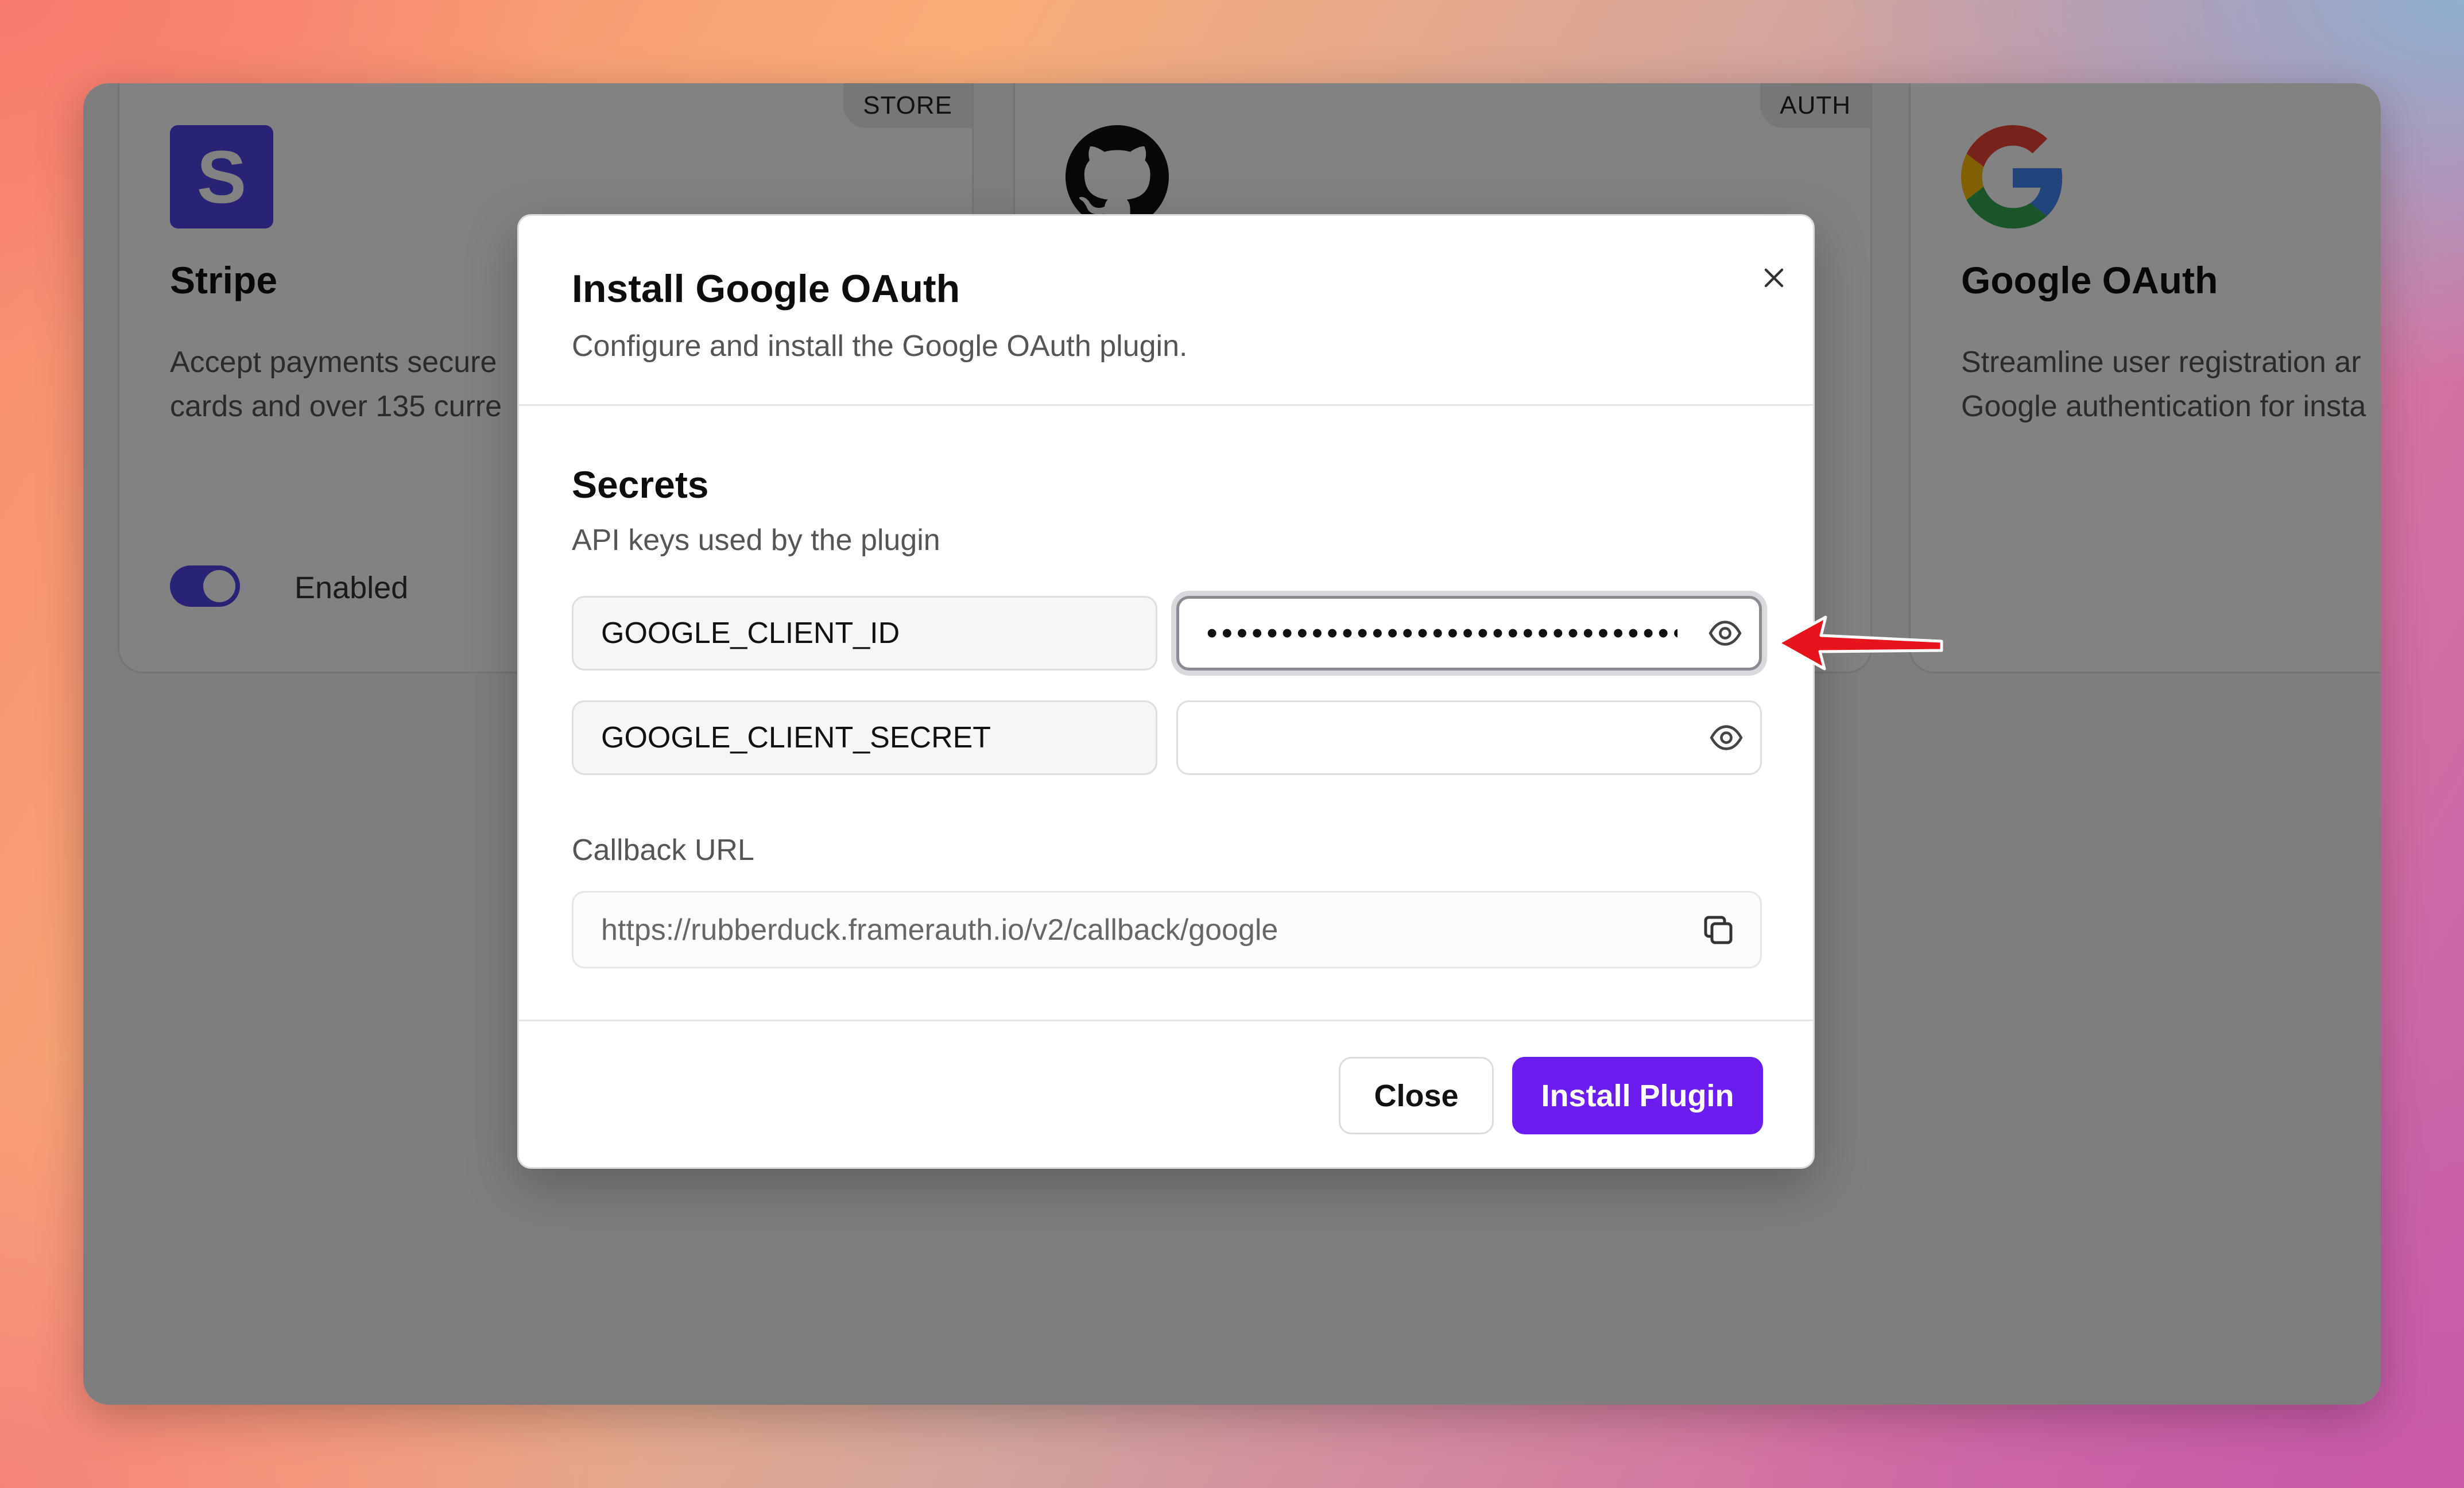  I want to click on secrets-heading: Secrets, so click(640, 484).